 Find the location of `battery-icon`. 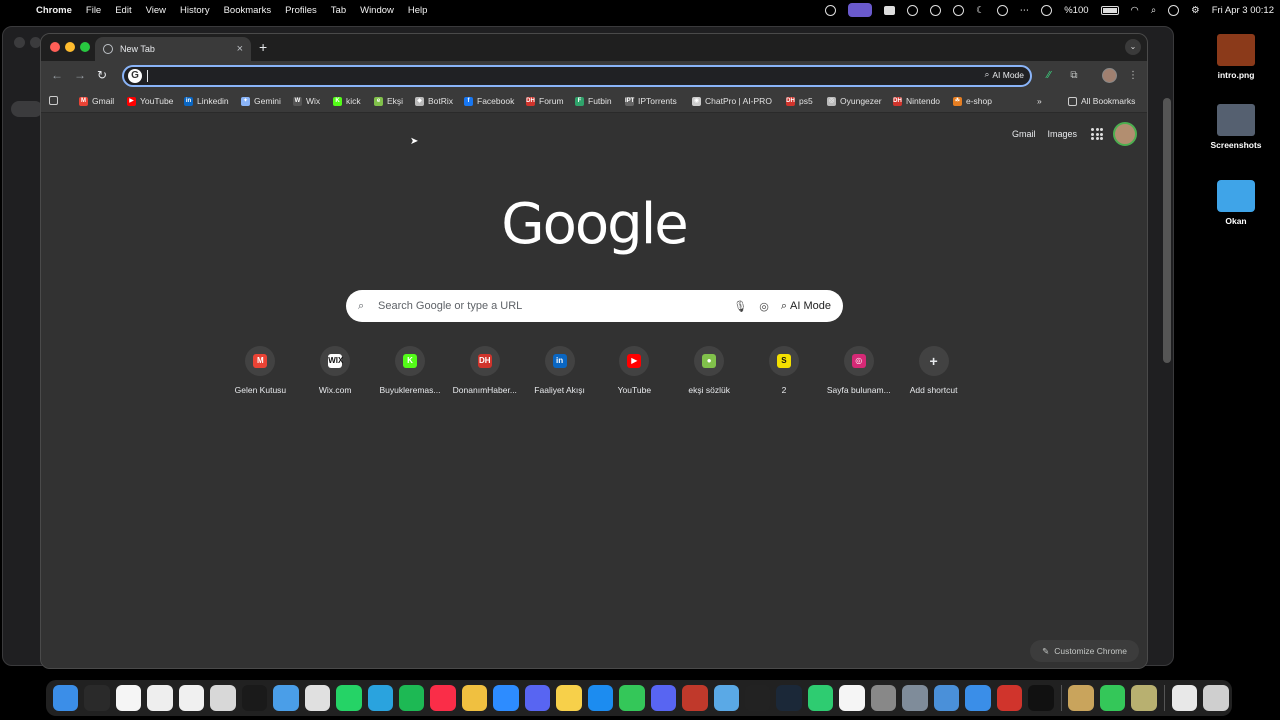

battery-icon is located at coordinates (1110, 10).